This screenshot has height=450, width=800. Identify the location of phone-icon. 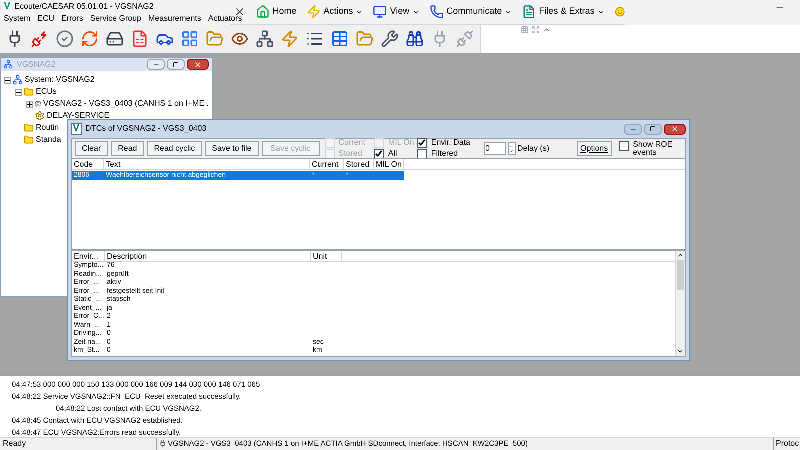
(437, 12).